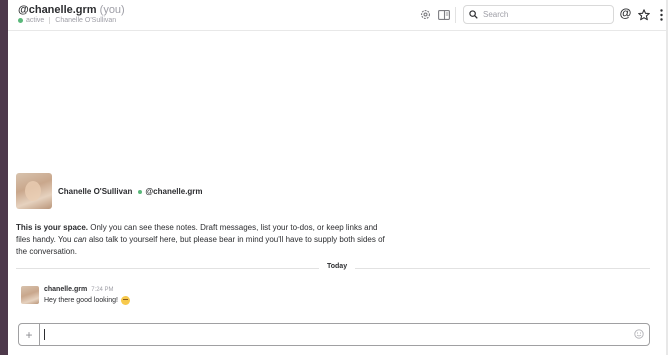 The image size is (668, 355). I want to click on channel-title: @chanelle.grm (you), so click(71, 10).